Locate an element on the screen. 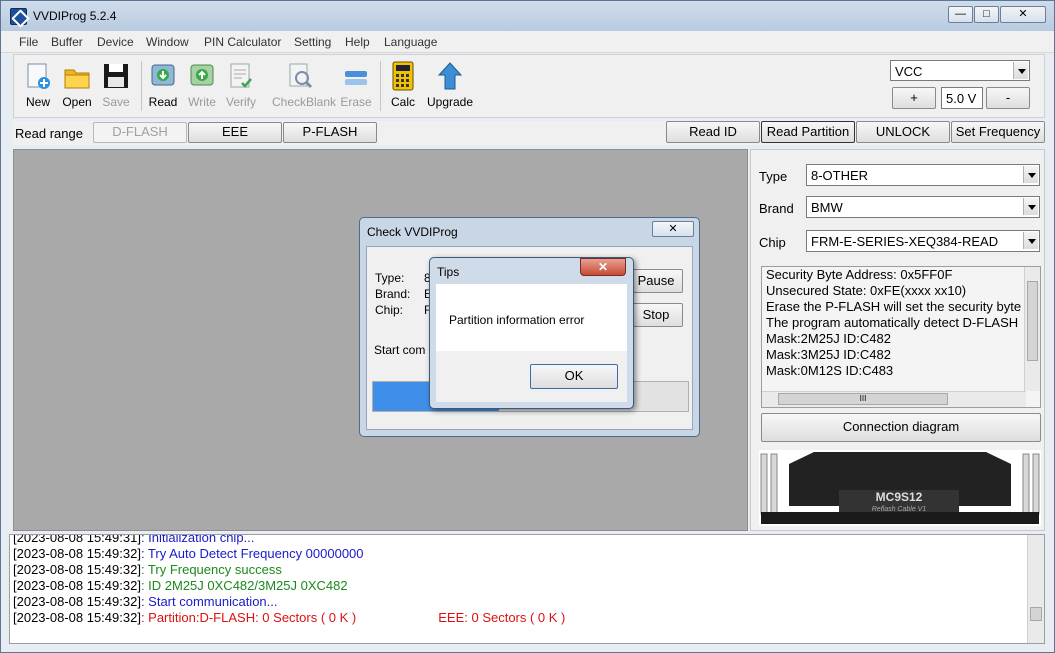 The image size is (1055, 653). brand-label: Brand is located at coordinates (776, 208).